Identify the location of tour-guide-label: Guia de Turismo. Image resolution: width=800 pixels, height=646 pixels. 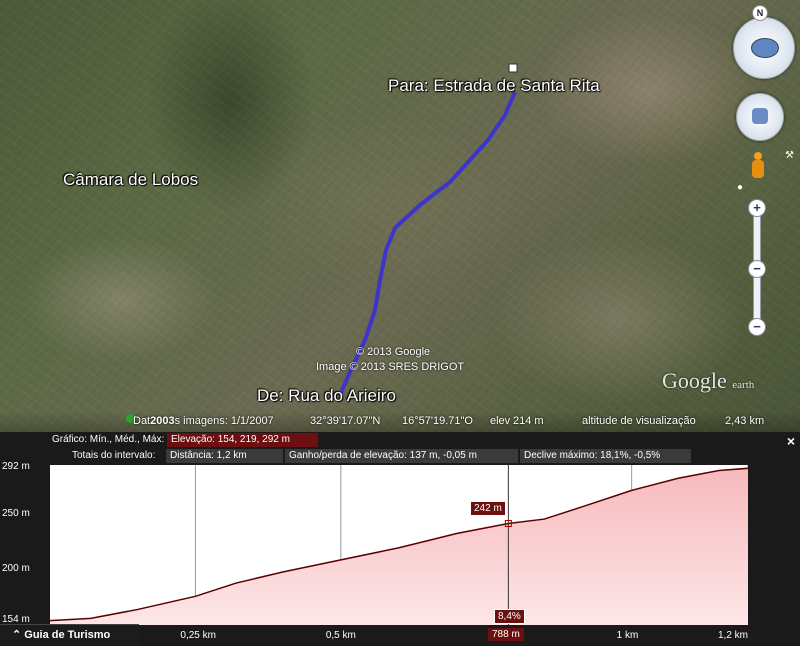
(67, 635).